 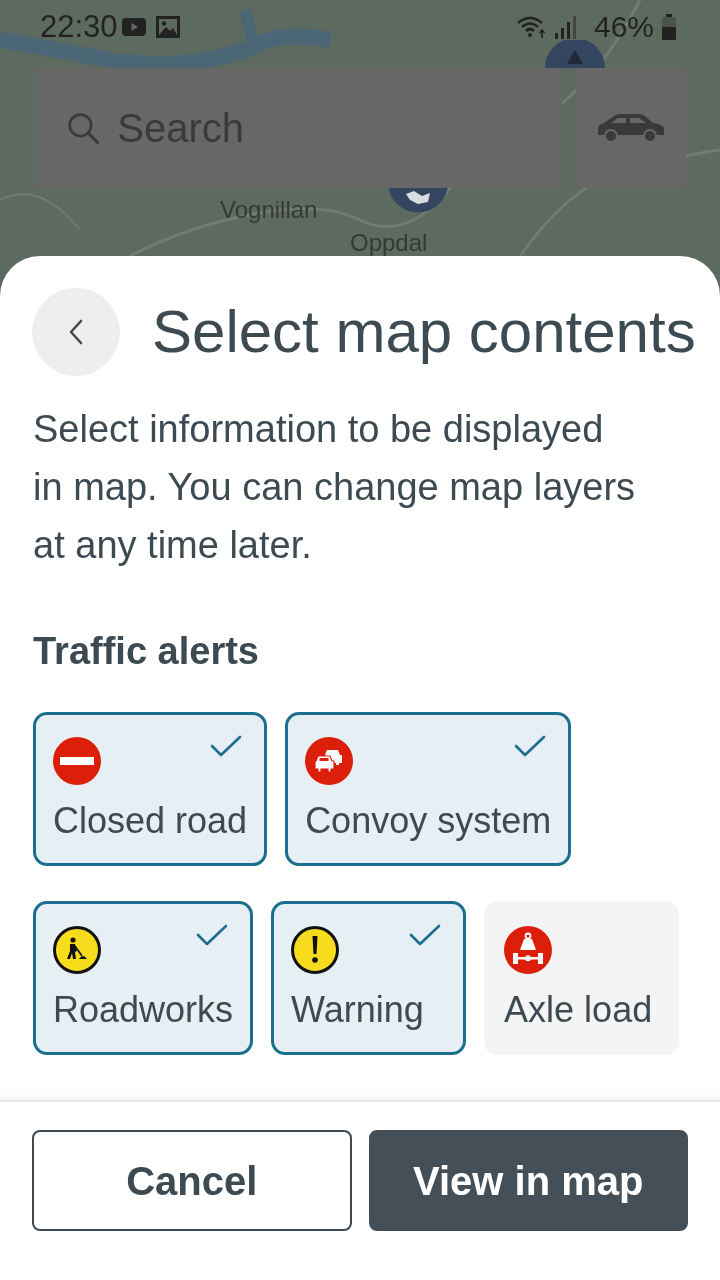 What do you see at coordinates (424, 332) in the screenshot?
I see `sheet-title: Select map contents` at bounding box center [424, 332].